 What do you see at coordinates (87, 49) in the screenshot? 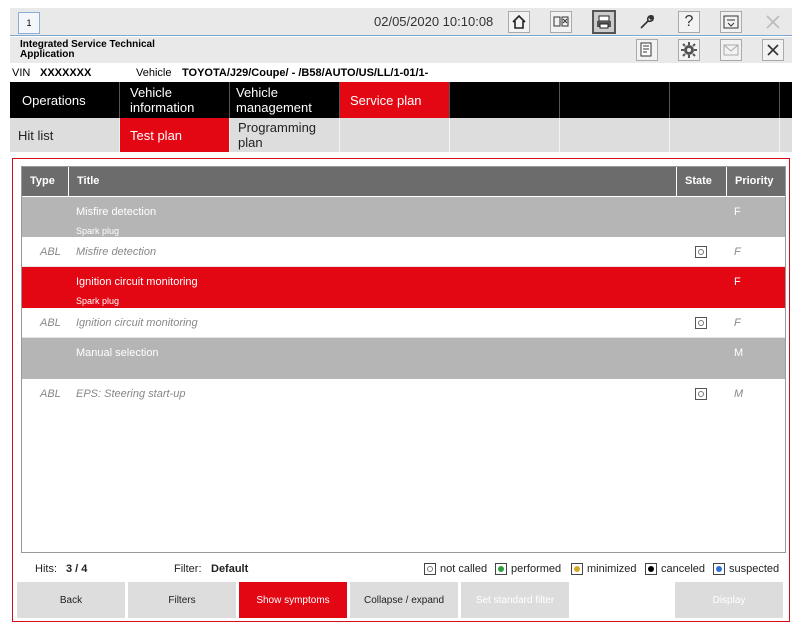
I see `application-title: Integrated Service Technical Application` at bounding box center [87, 49].